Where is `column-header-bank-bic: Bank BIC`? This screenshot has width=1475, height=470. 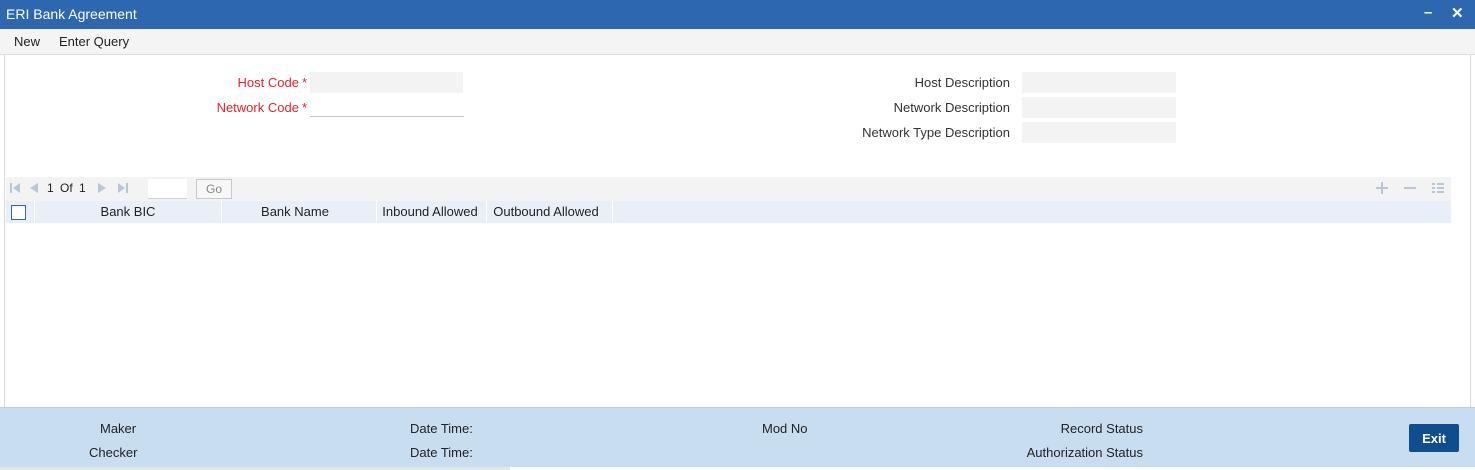
column-header-bank-bic: Bank BIC is located at coordinates (128, 212).